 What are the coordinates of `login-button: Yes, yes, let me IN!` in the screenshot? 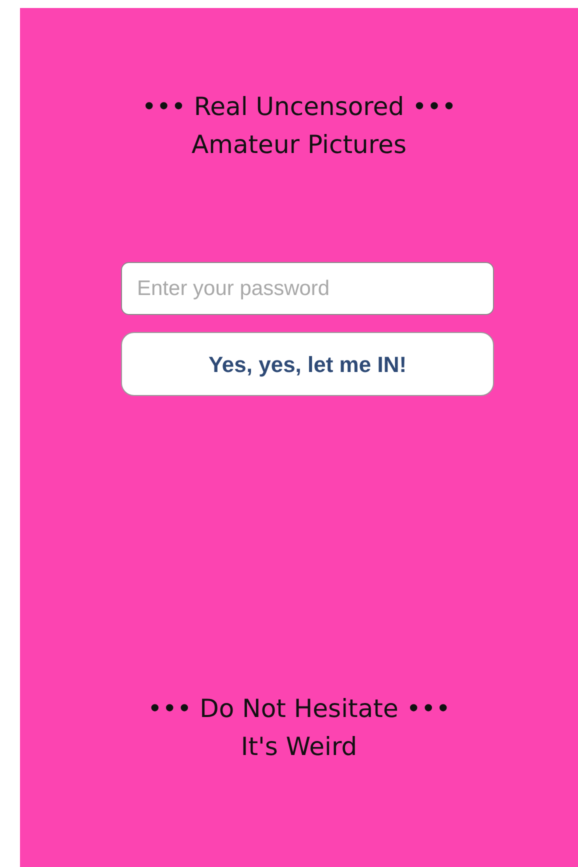 It's located at (307, 364).